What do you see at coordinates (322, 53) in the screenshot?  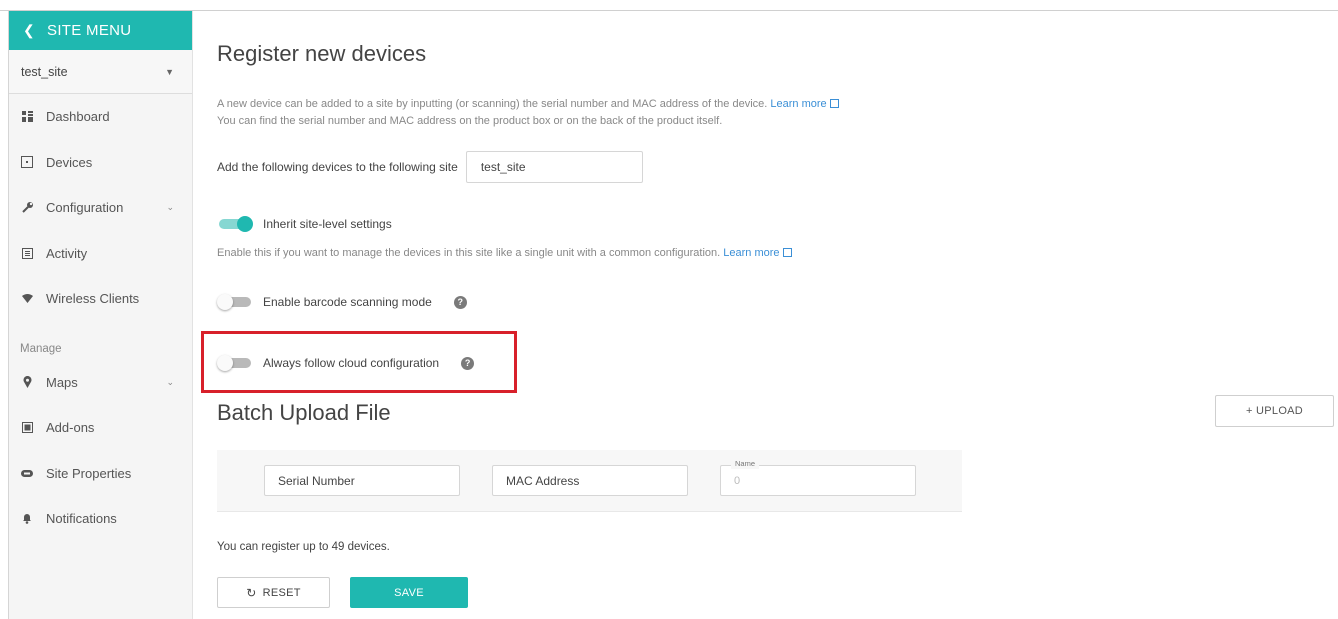 I see `page-title: Register new devices` at bounding box center [322, 53].